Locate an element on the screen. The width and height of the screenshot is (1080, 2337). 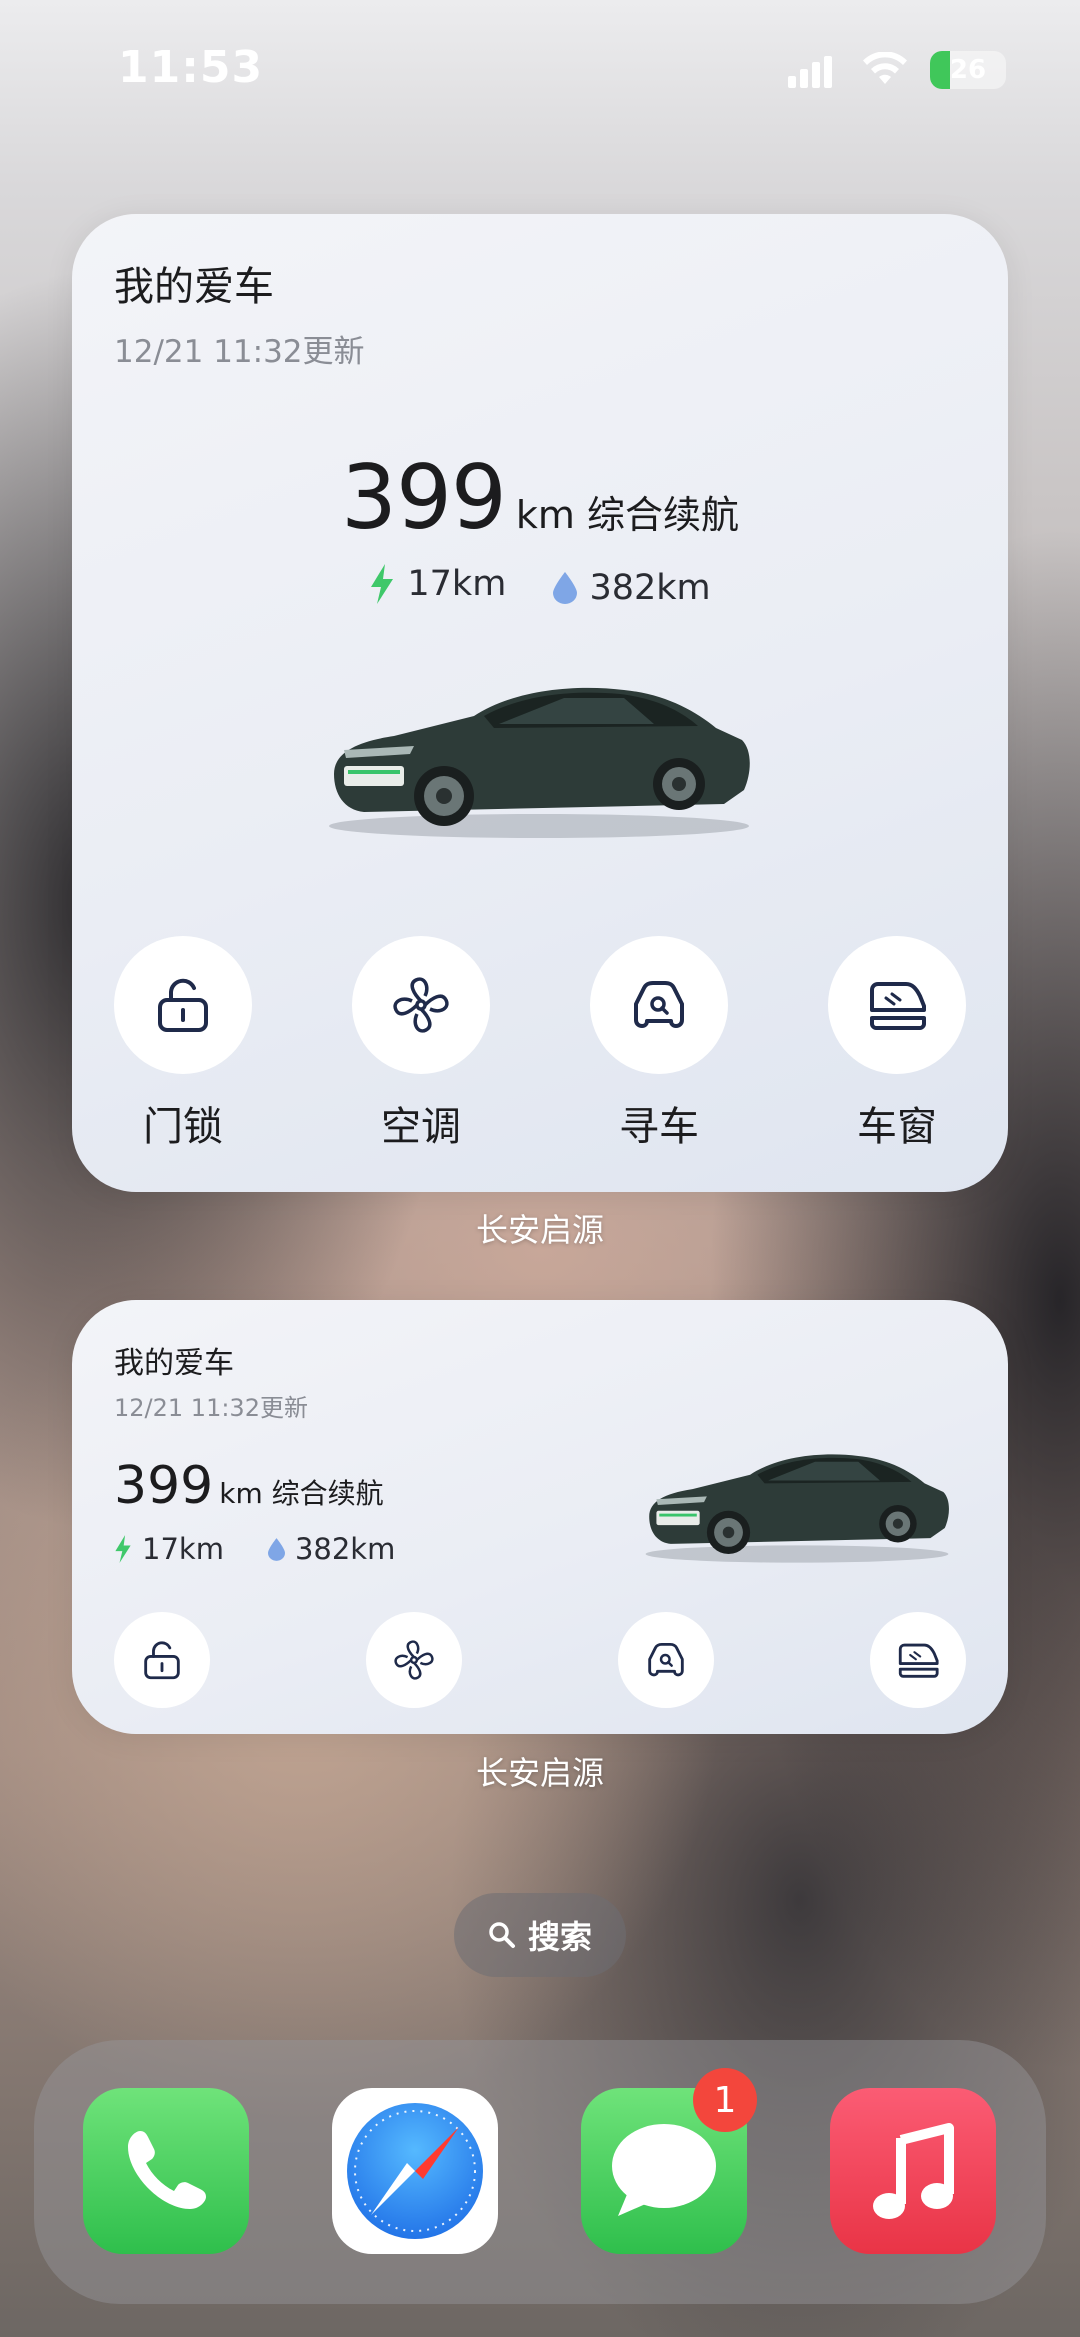
search-label: 搜索 is located at coordinates (559, 1937).